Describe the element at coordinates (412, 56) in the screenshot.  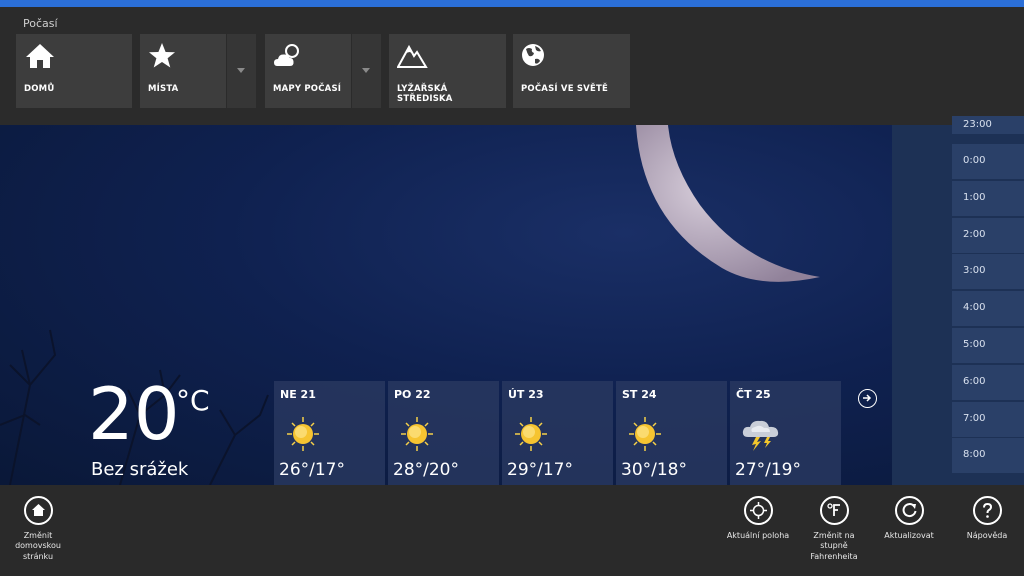
I see `mountain-icon` at that location.